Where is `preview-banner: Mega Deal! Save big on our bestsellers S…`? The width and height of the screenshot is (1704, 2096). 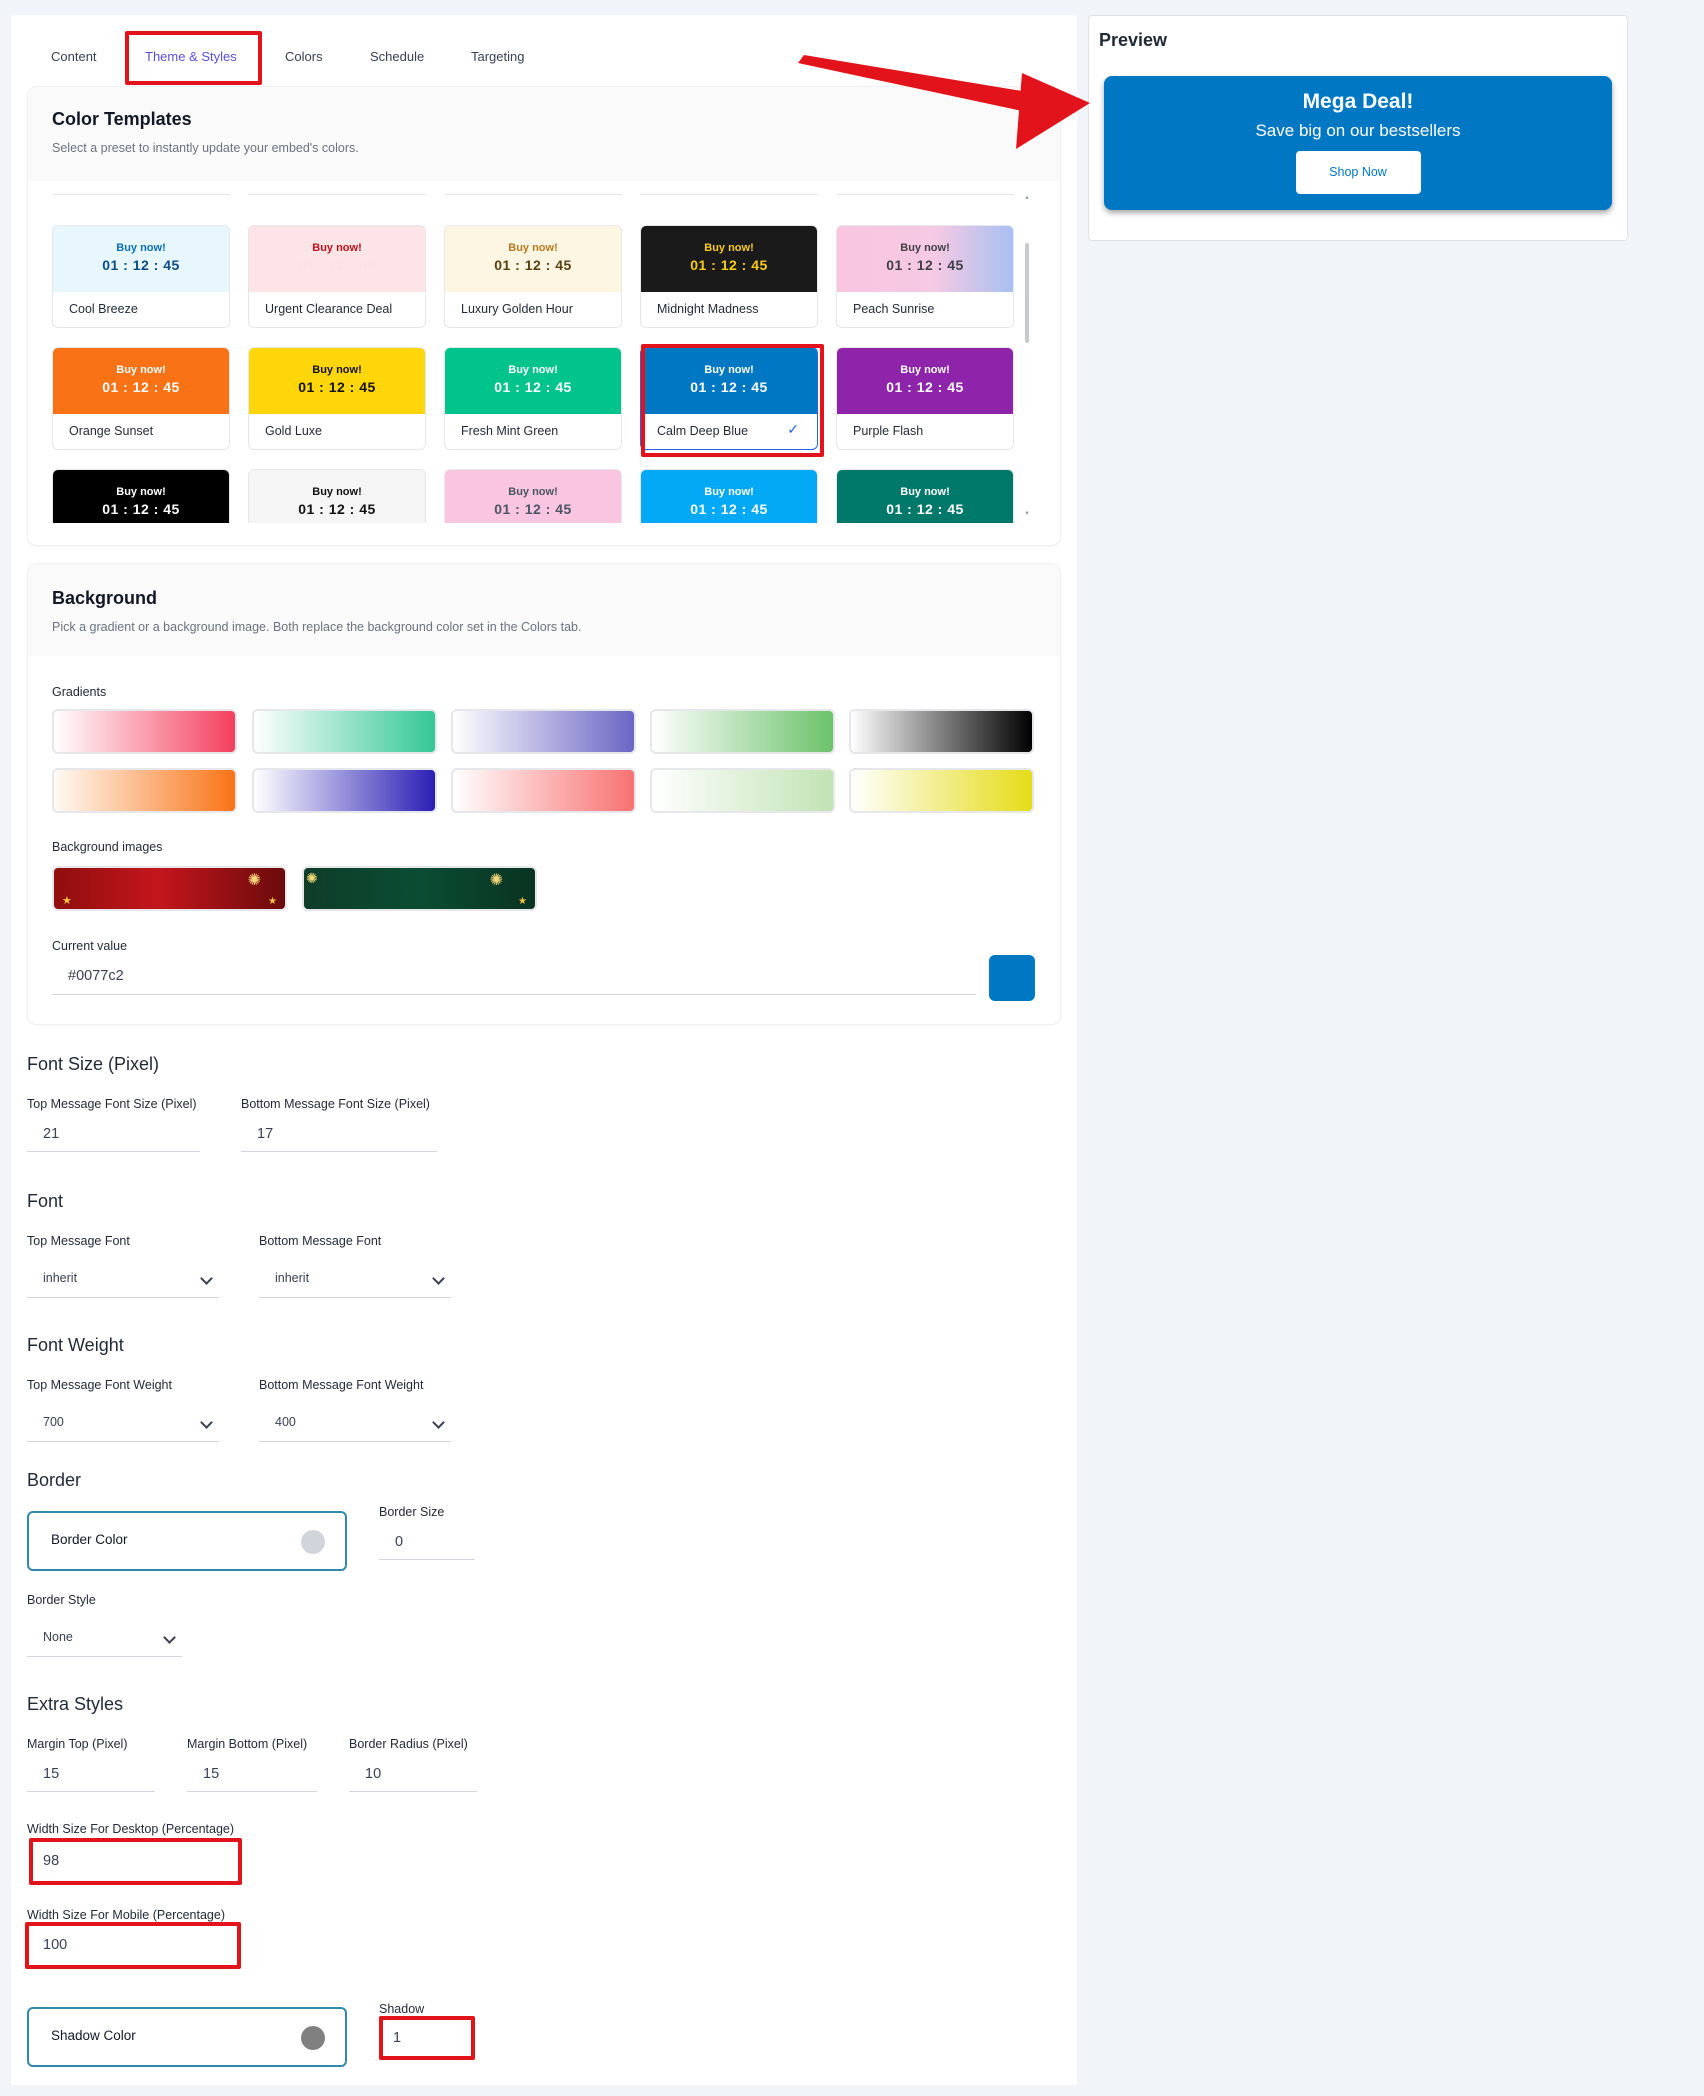 preview-banner: Mega Deal! Save big on our bestsellers S… is located at coordinates (1358, 143).